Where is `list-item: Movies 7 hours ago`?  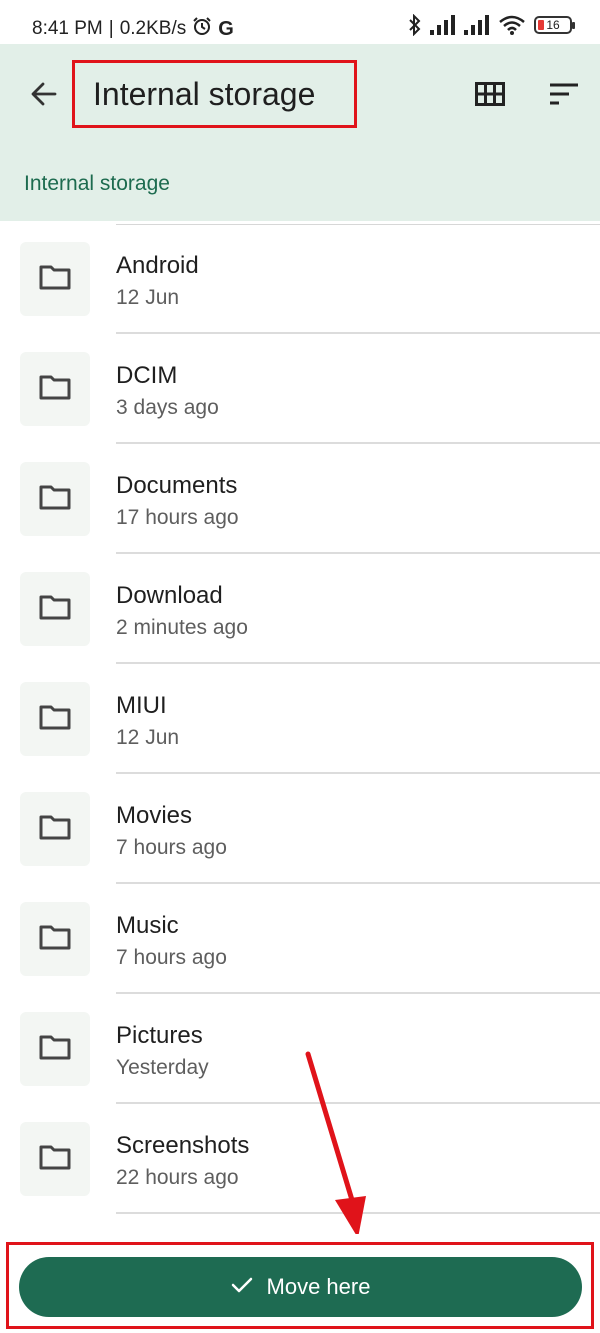
list-item: Movies 7 hours ago is located at coordinates (300, 829).